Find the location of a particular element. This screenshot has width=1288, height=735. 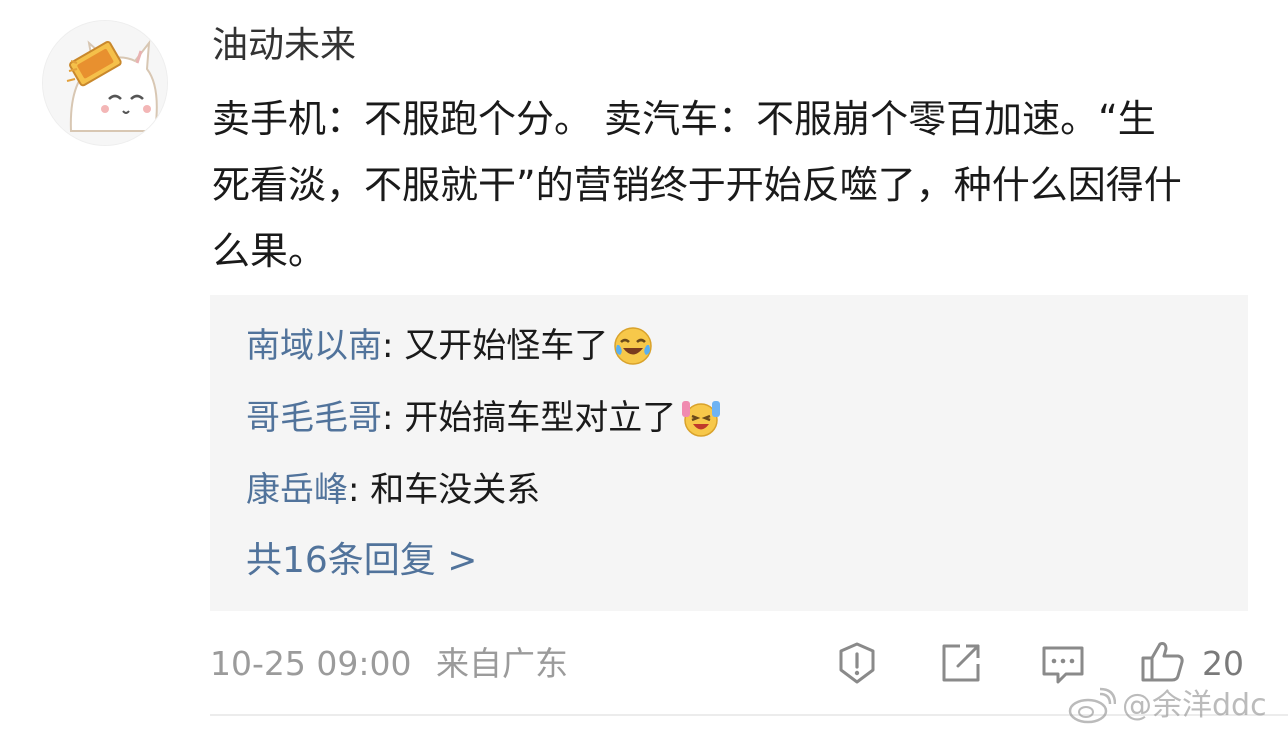

username: 油动未来 is located at coordinates (284, 46).